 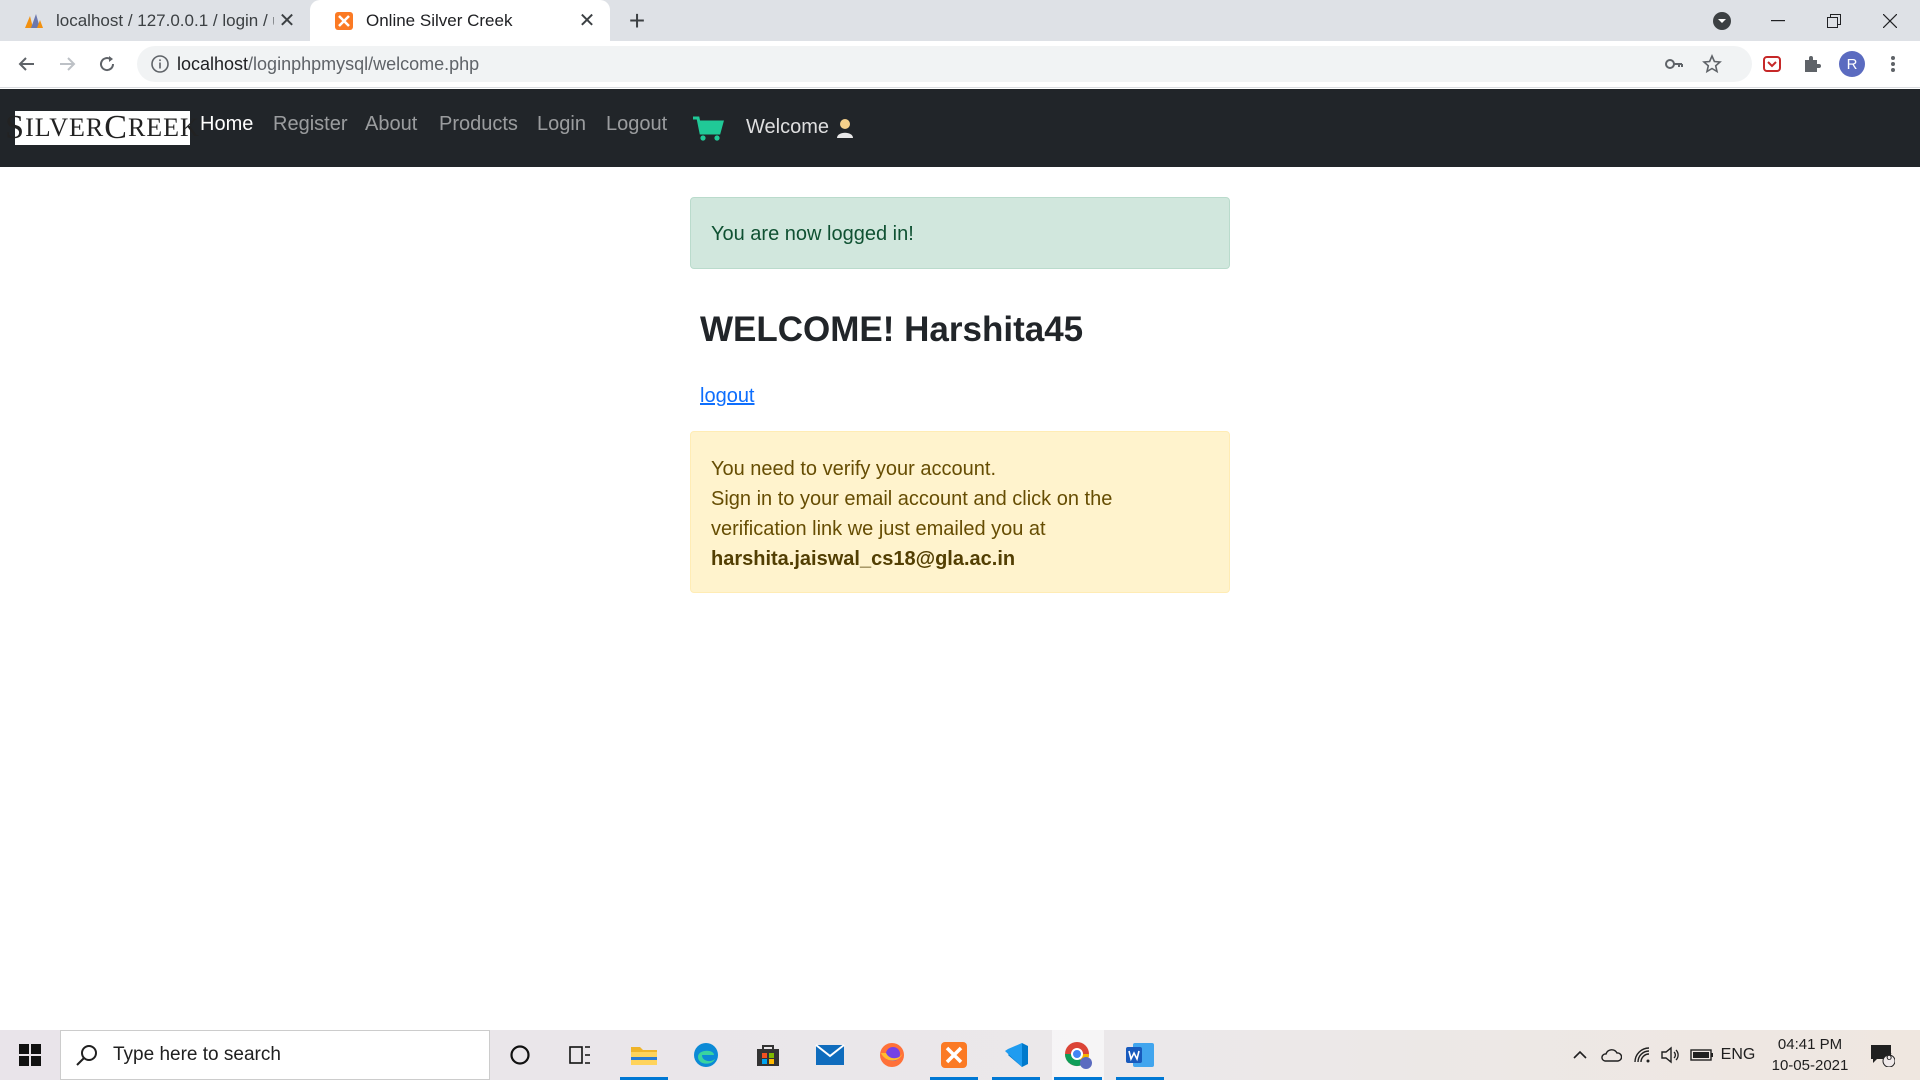 I want to click on taskbar-word, so click(x=1140, y=1055).